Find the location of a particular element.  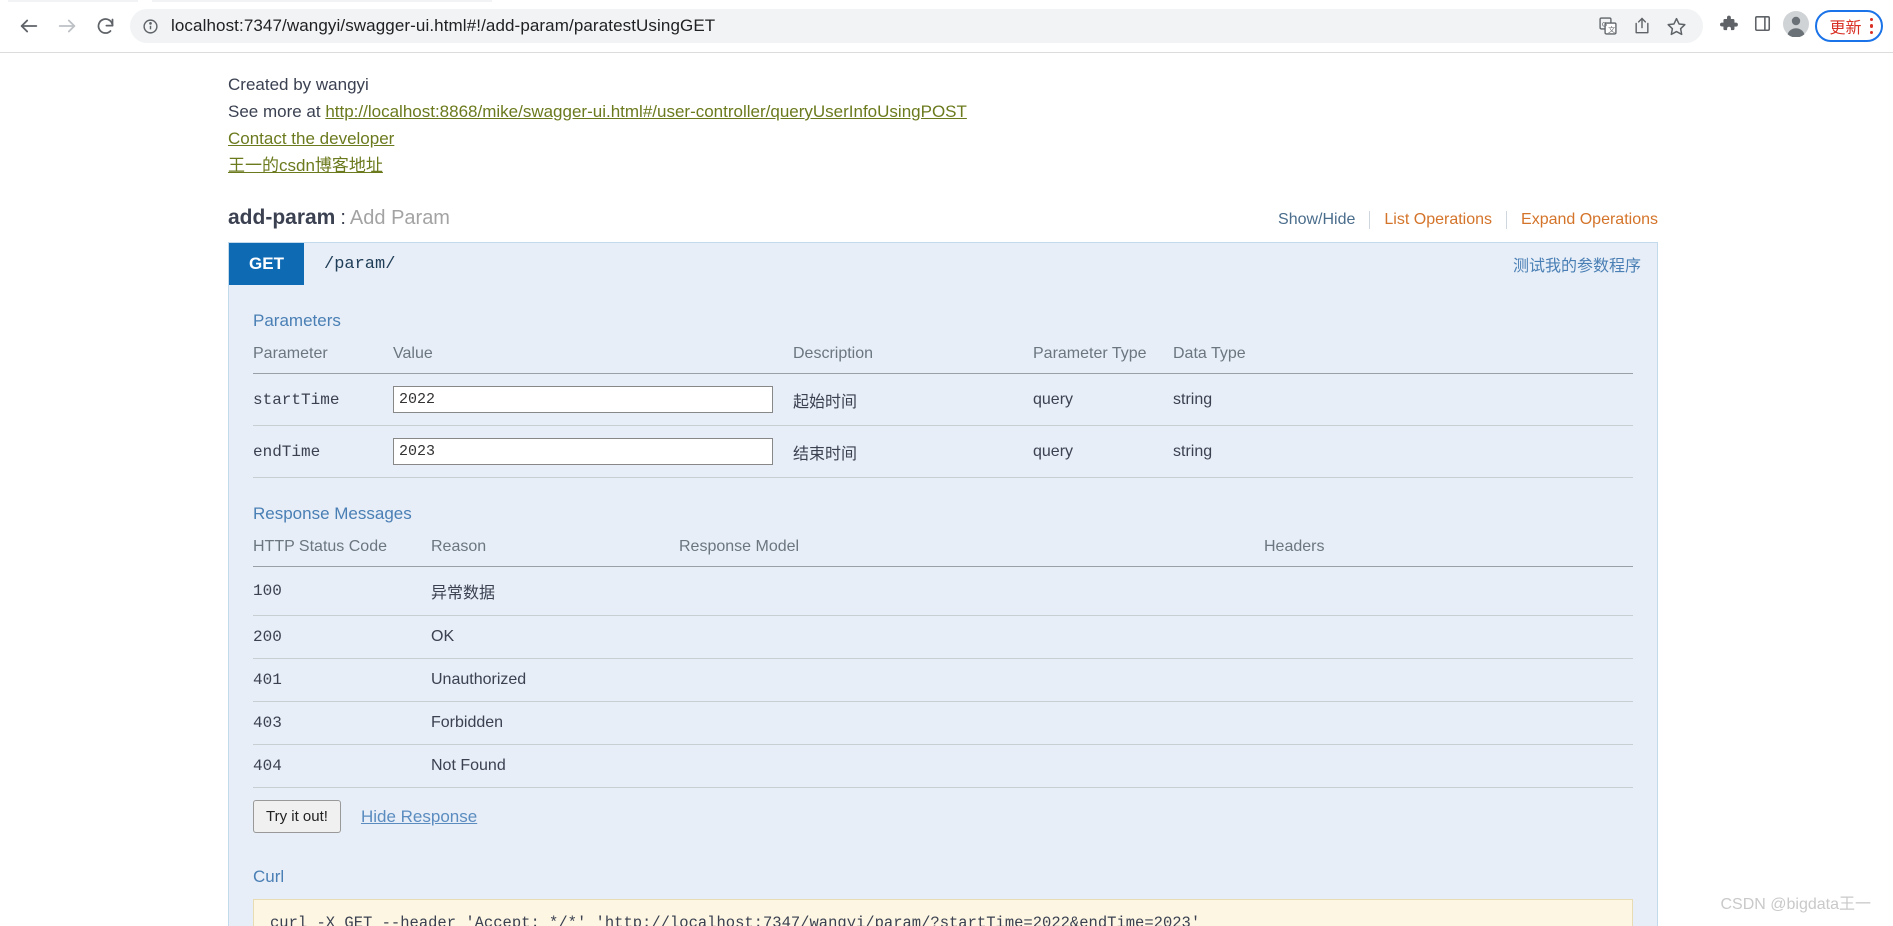

table-row: startTime 起始时间 query string is located at coordinates (943, 399).